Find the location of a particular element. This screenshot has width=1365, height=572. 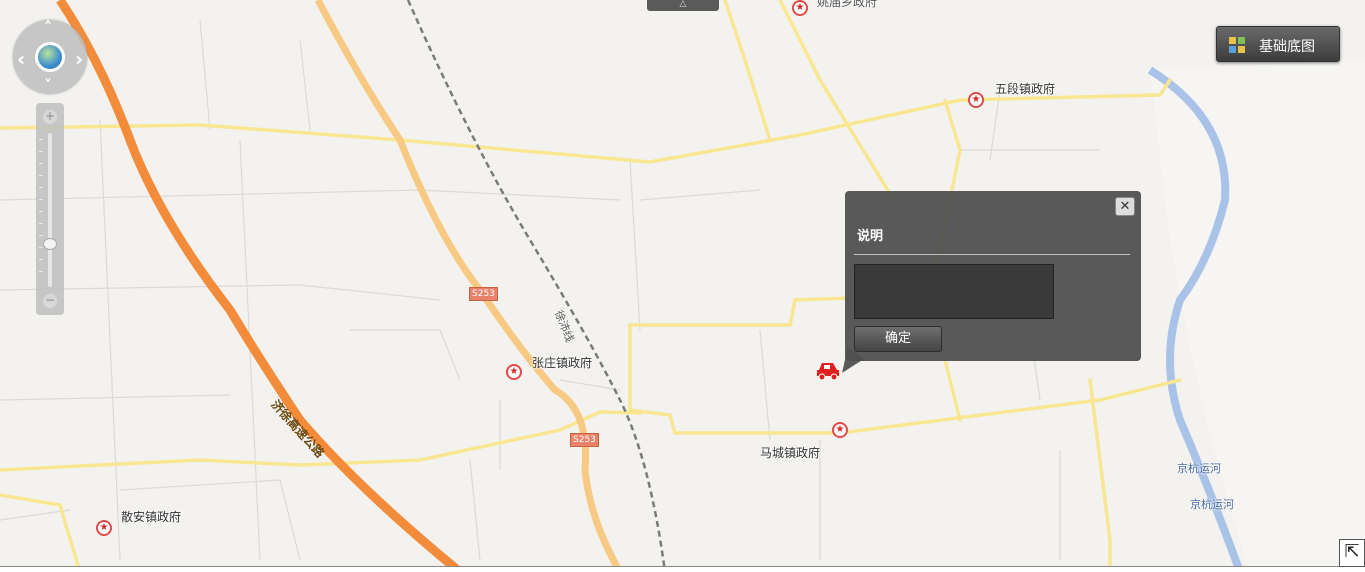

pan-down-button: ˅ is located at coordinates (48, 85).